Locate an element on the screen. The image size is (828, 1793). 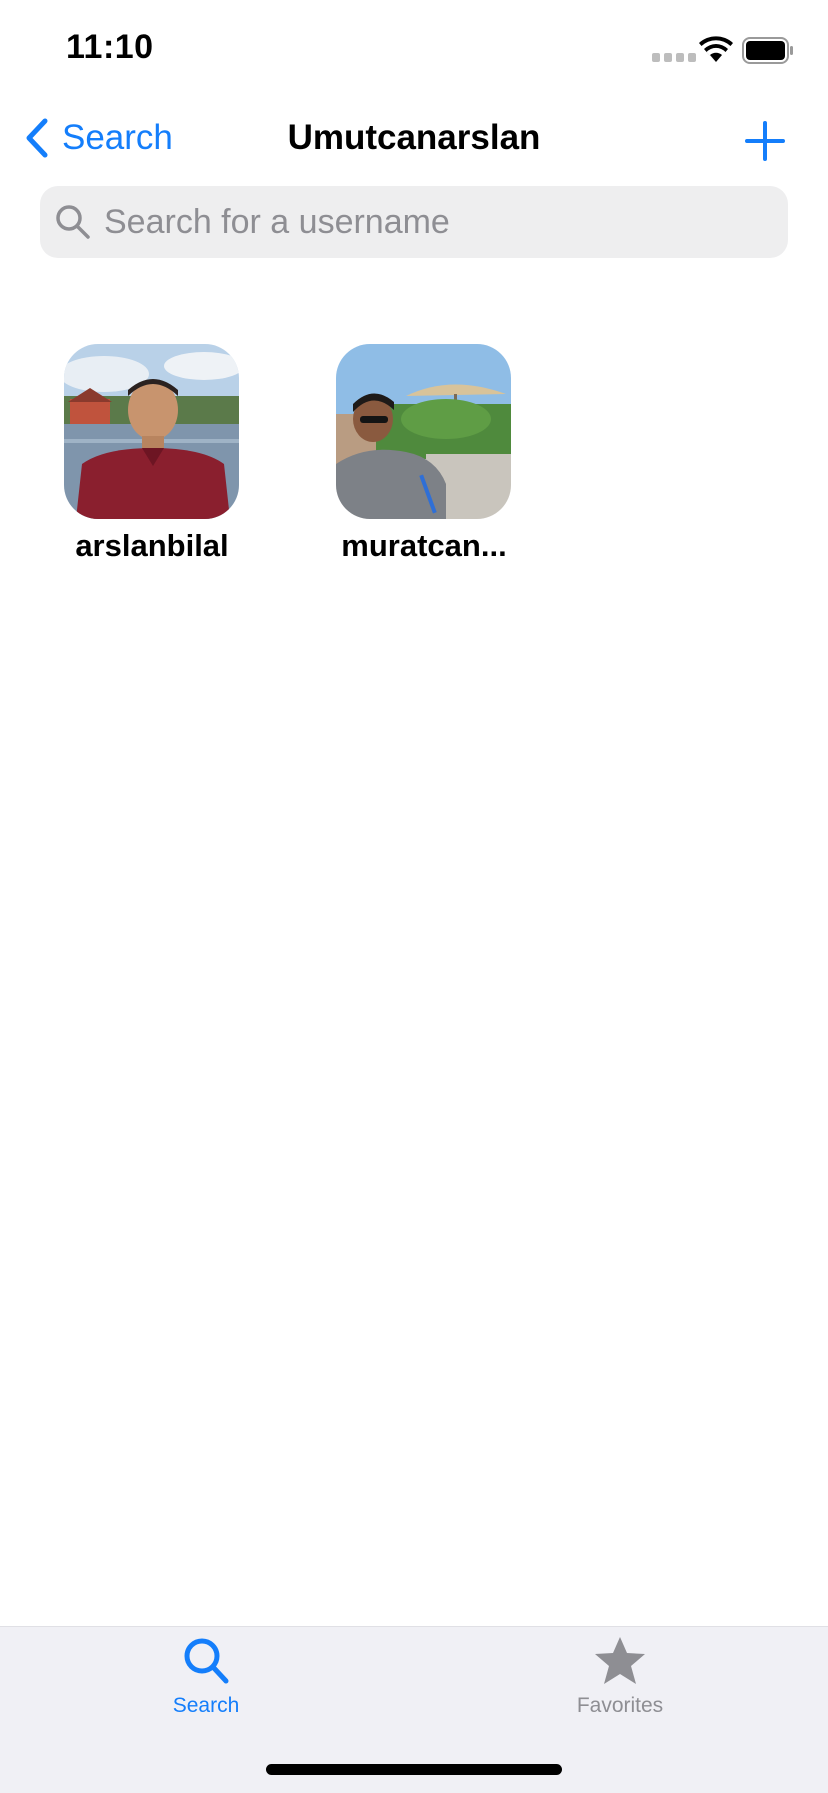
search-bar is located at coordinates (414, 222).